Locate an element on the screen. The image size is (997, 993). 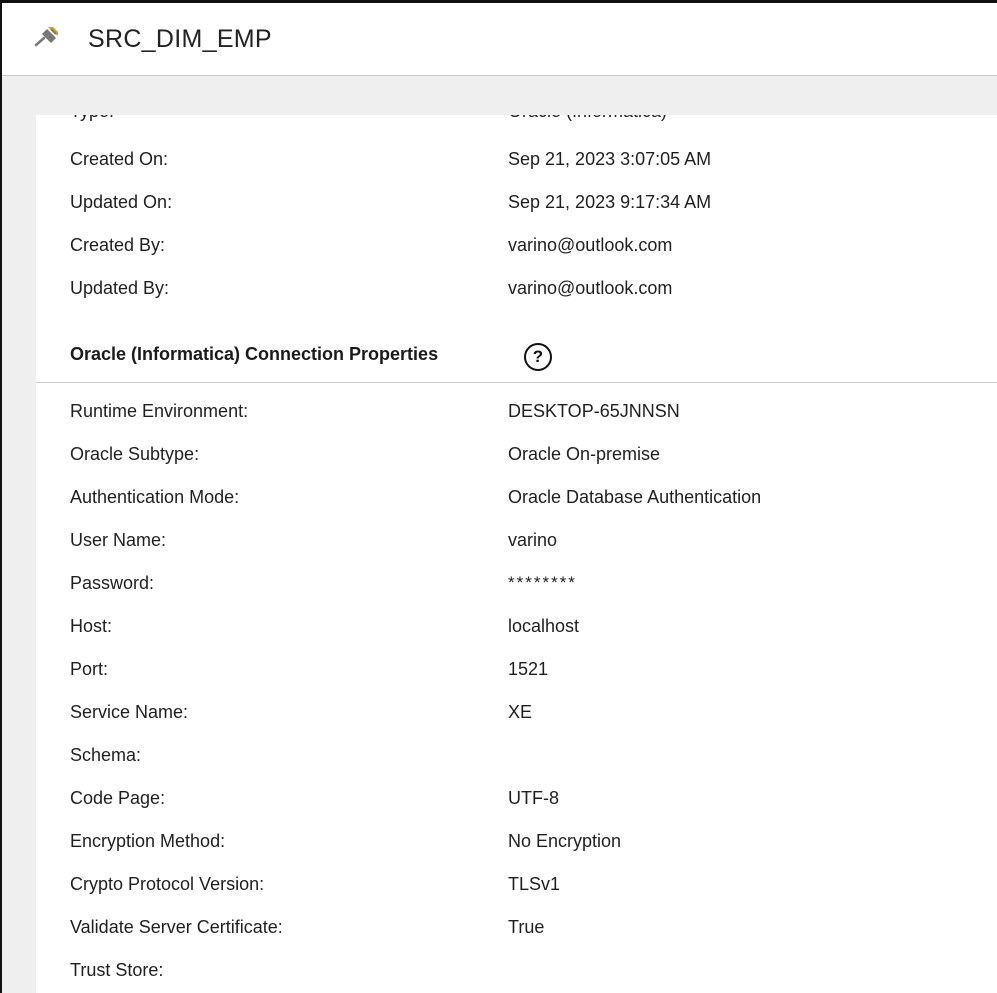
property-row-password: Password: ******** is located at coordinates (516, 583).